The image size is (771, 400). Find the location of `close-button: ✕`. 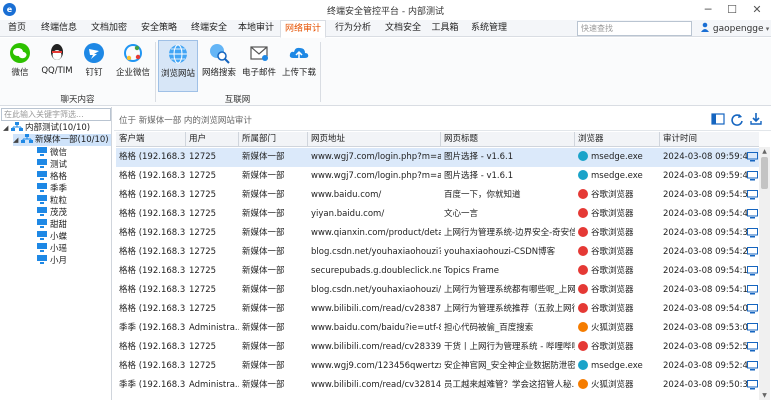

close-button: ✕ is located at coordinates (757, 10).